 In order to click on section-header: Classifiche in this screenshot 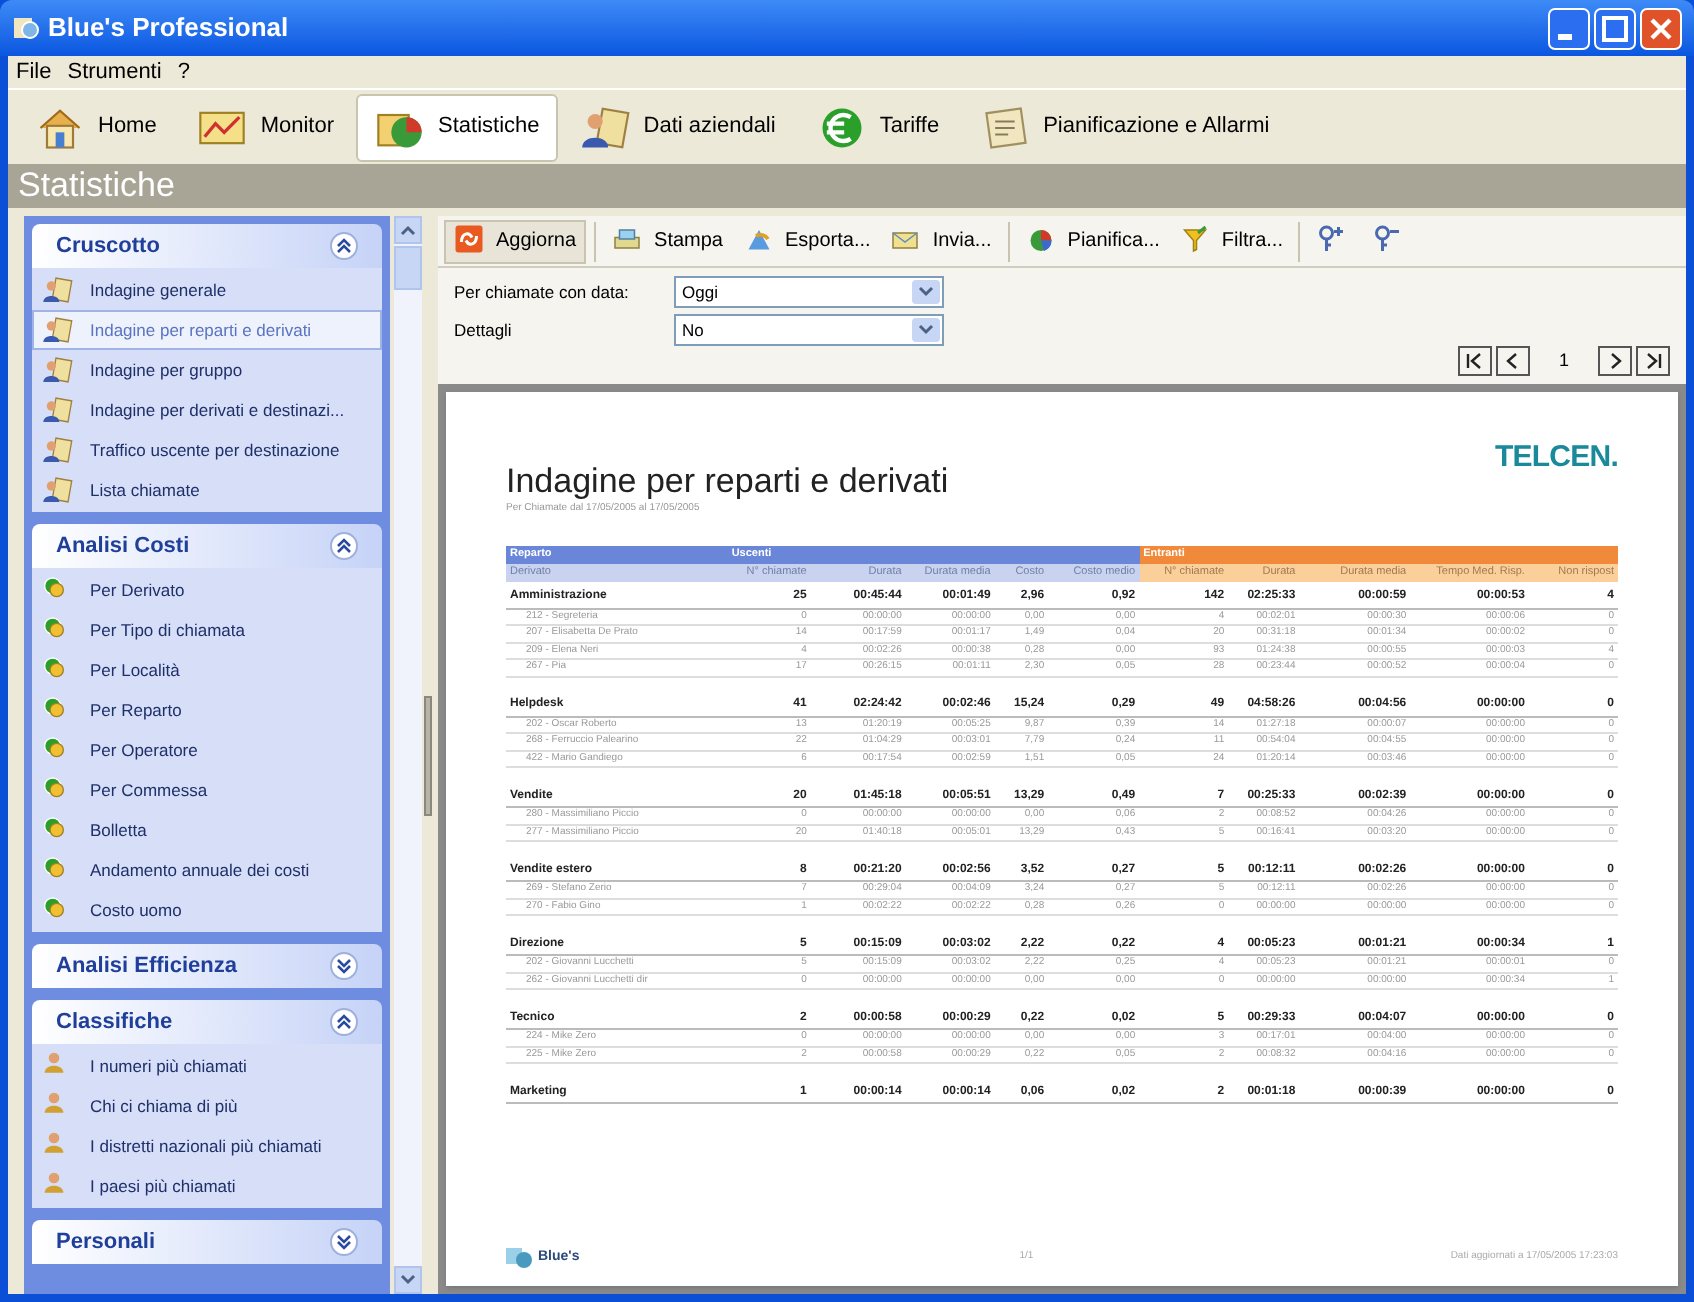, I will do `click(207, 1022)`.